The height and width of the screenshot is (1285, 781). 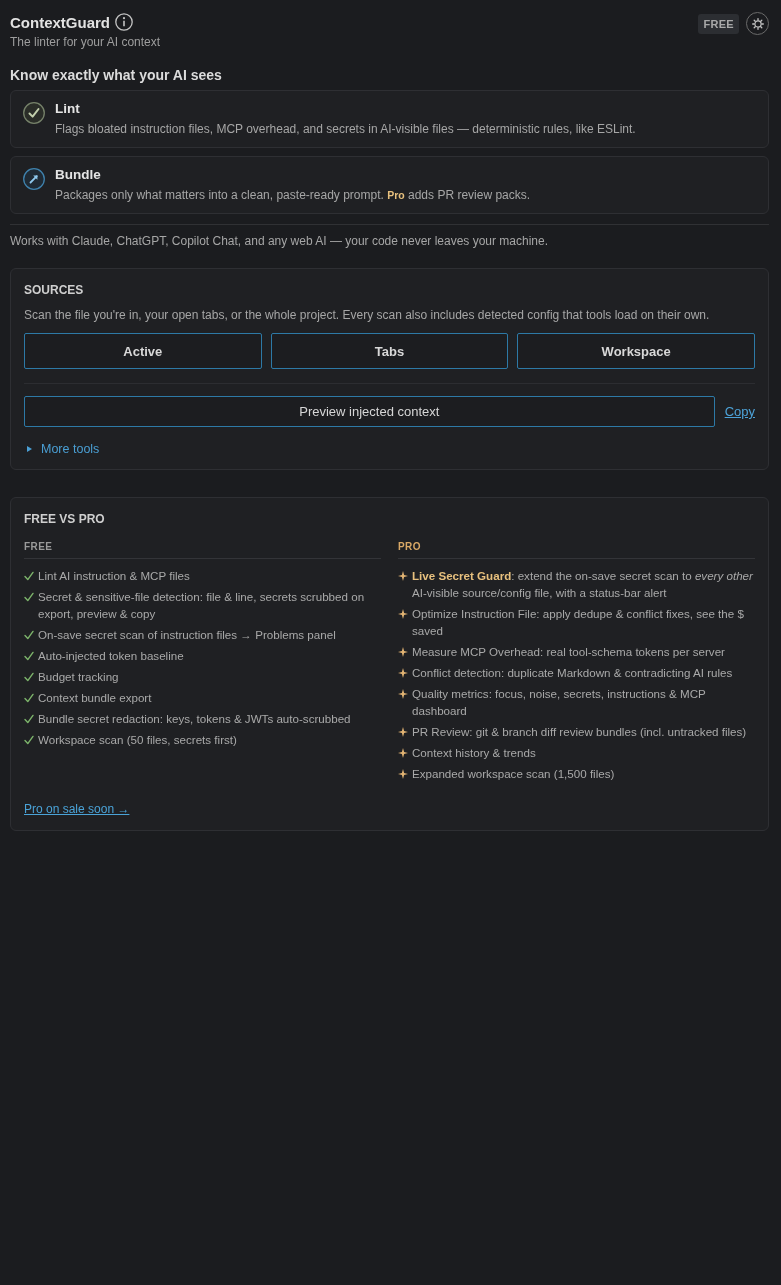 I want to click on feature-title: Bundle, so click(x=78, y=174).